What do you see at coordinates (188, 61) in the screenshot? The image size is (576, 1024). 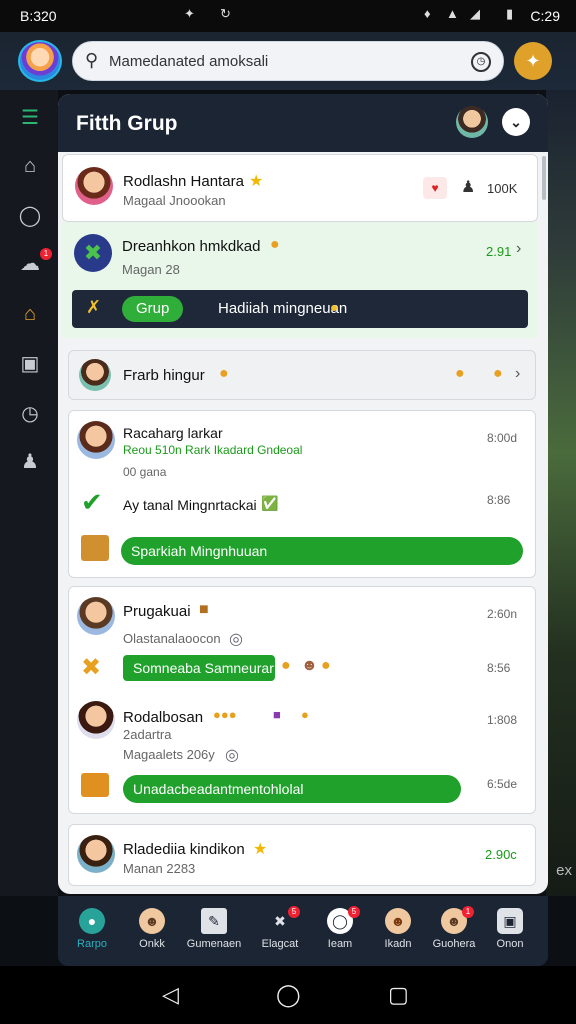 I see `search-input: Mamedanated amoksali` at bounding box center [188, 61].